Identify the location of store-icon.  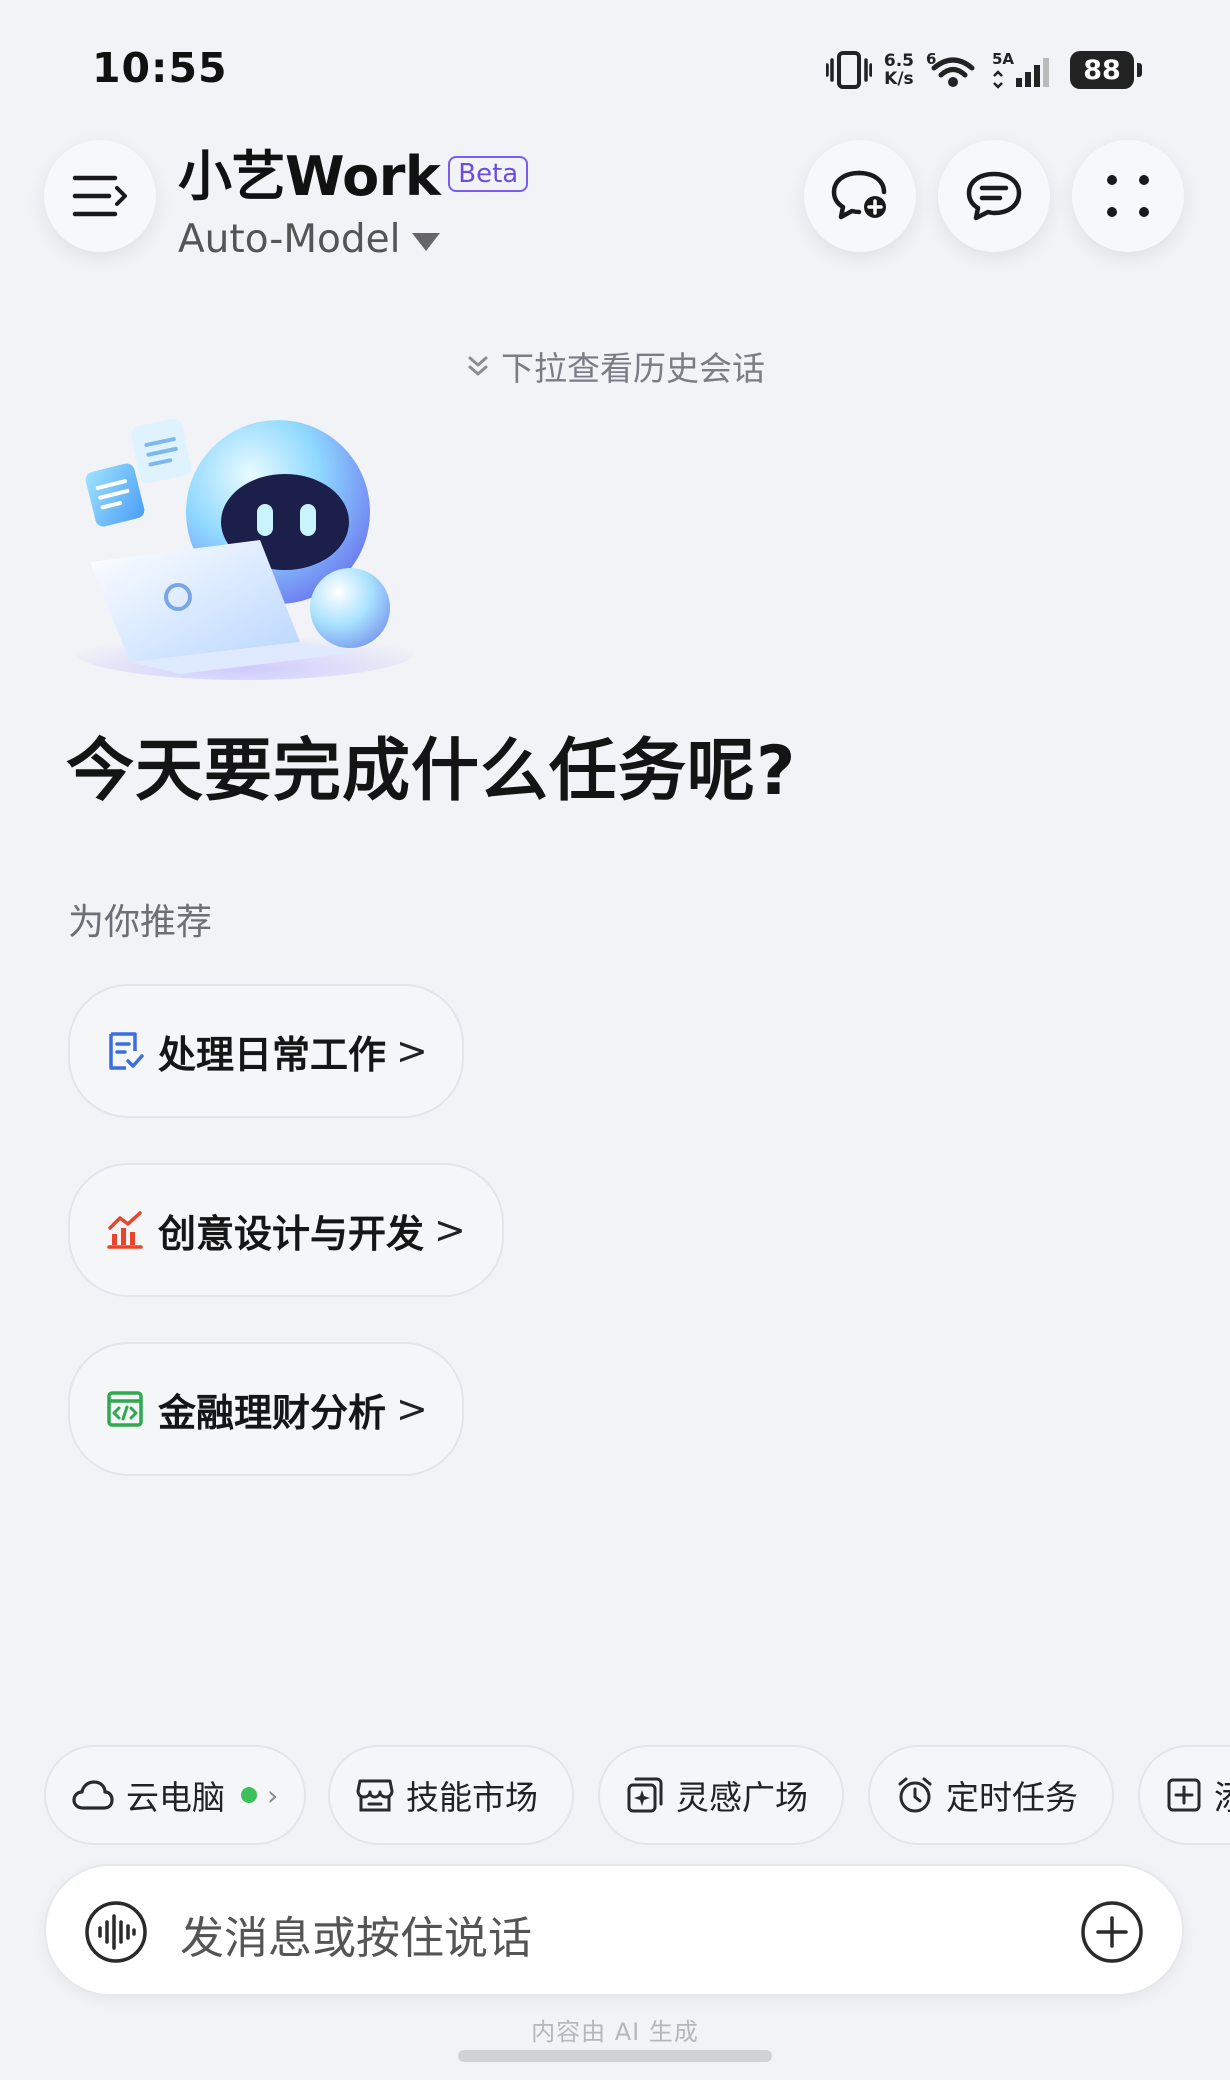
(375, 1795).